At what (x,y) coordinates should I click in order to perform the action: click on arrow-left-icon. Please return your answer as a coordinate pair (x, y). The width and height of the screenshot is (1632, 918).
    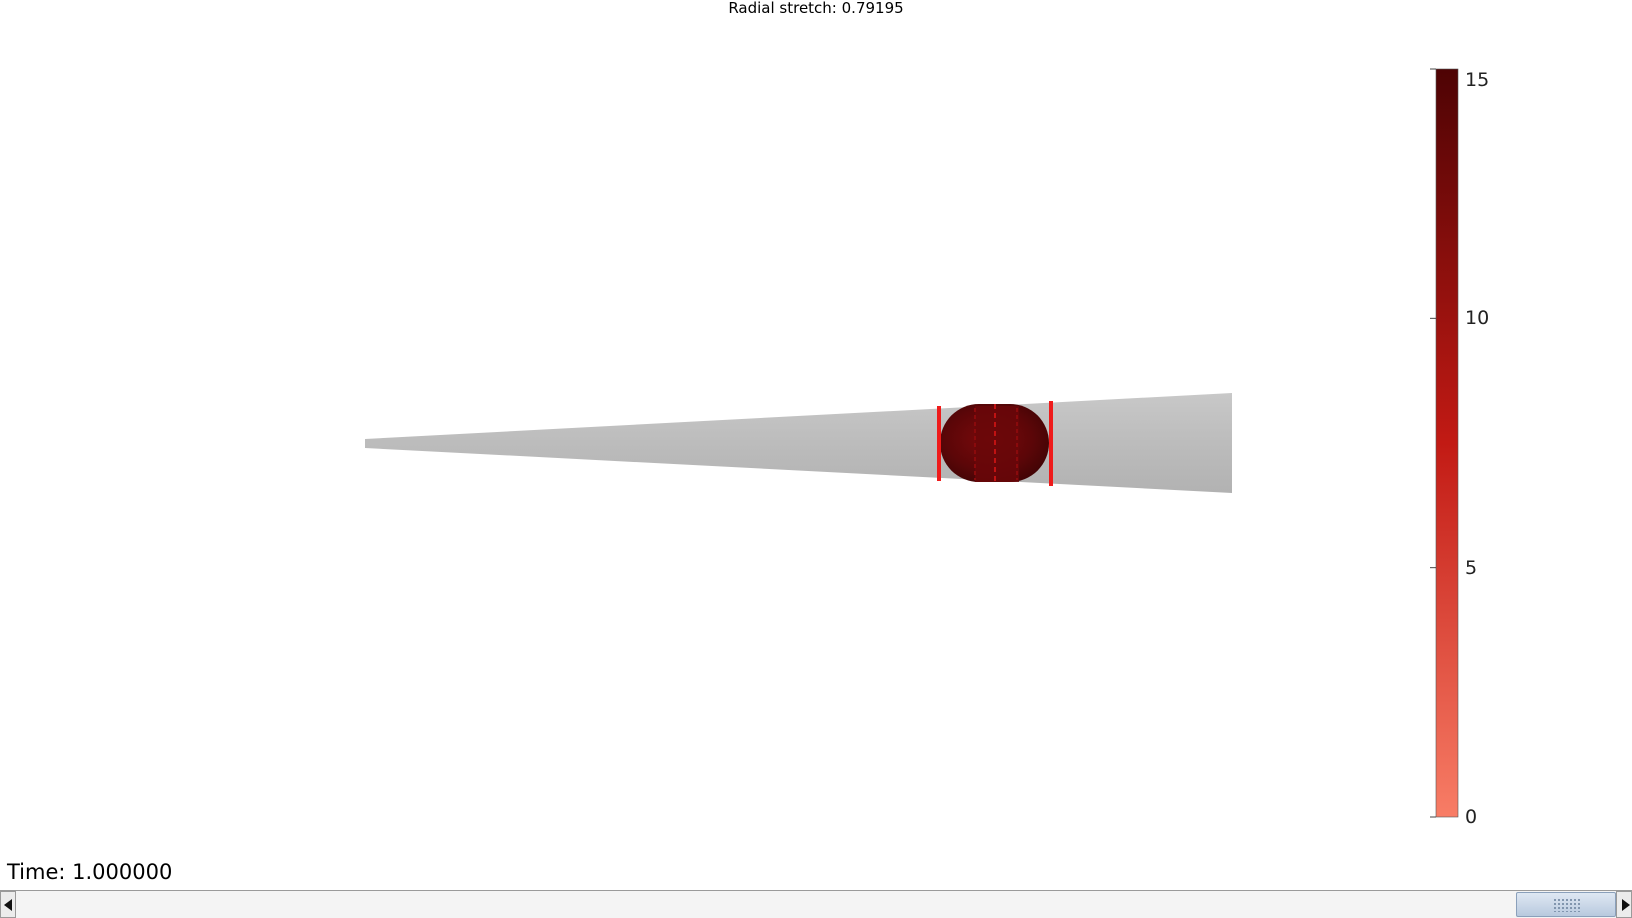
    Looking at the image, I should click on (8, 905).